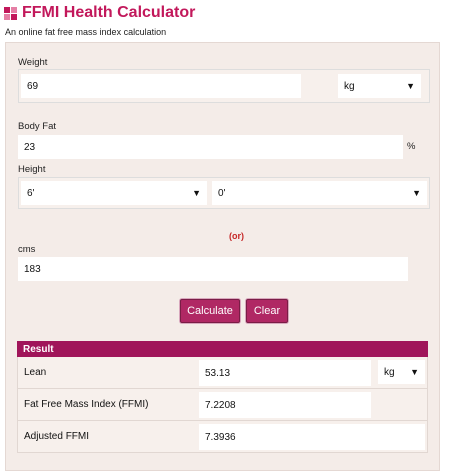  What do you see at coordinates (31, 193) in the screenshot?
I see `height-feet-value: 6'` at bounding box center [31, 193].